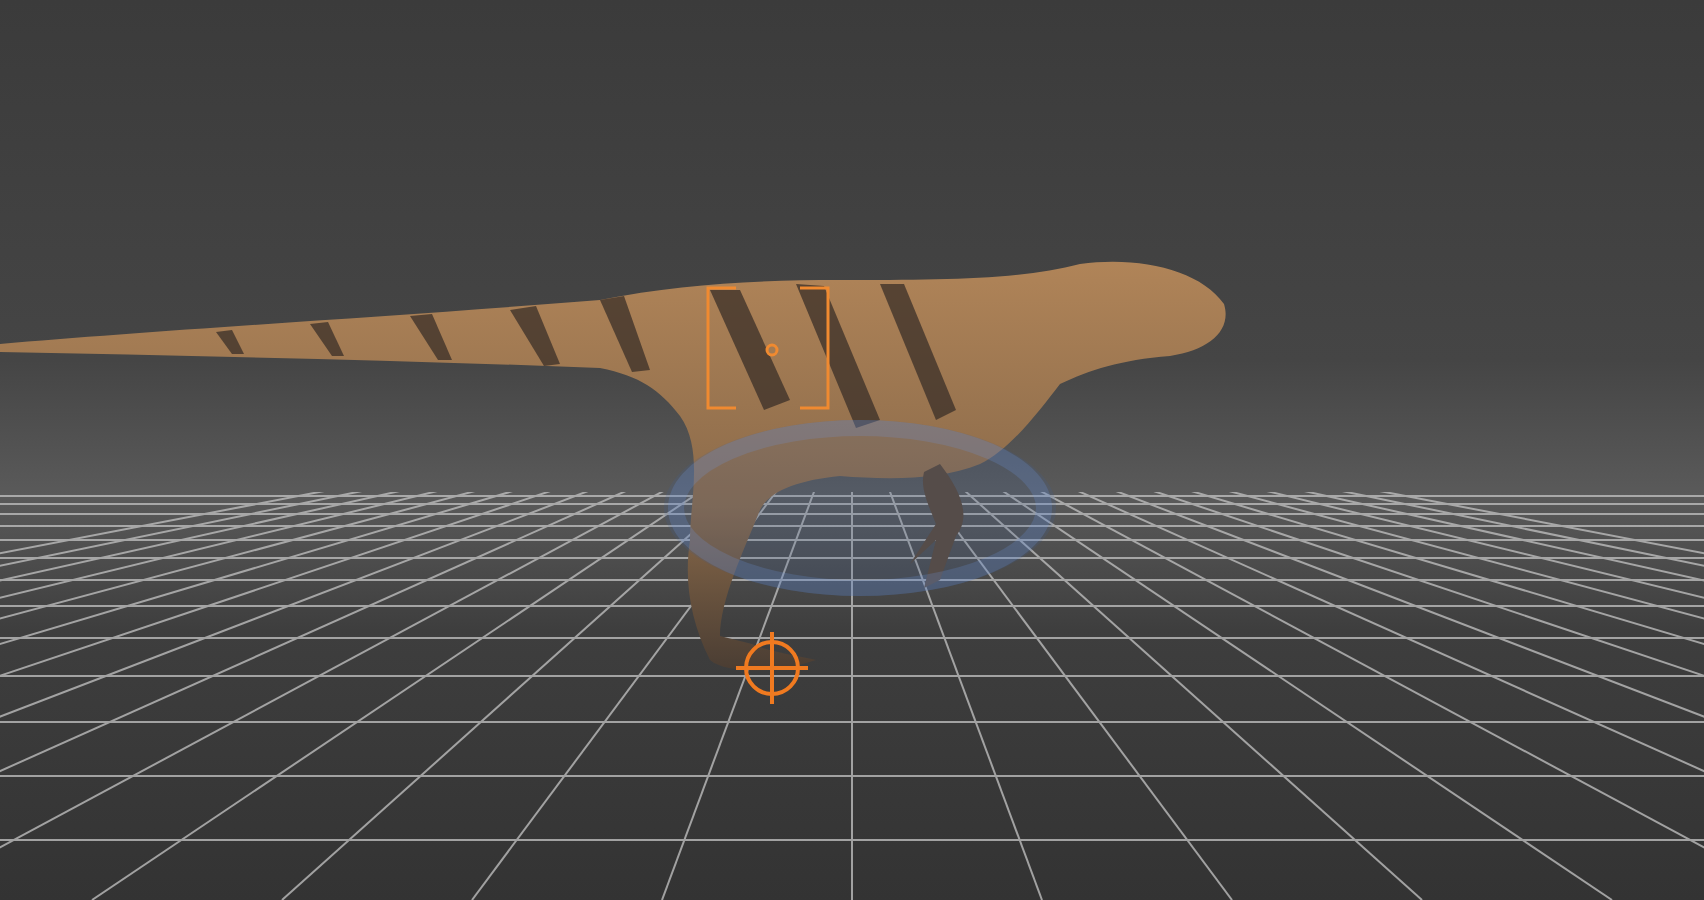 The height and width of the screenshot is (900, 1704). What do you see at coordinates (860, 508) in the screenshot?
I see `rotation-gizmo-drawing` at bounding box center [860, 508].